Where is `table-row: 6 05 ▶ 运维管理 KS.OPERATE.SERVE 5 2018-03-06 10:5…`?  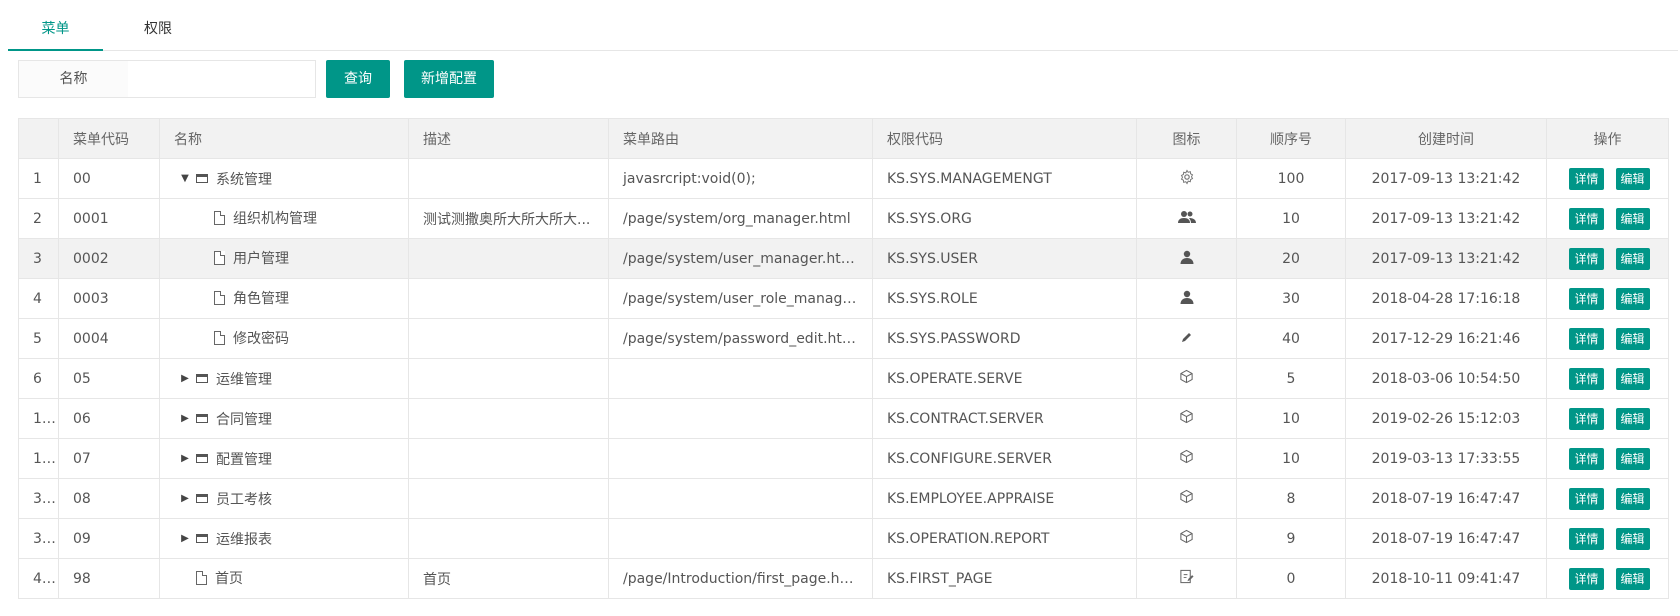
table-row: 6 05 ▶ 运维管理 KS.OPERATE.SERVE 5 2018-03-06 10:5… is located at coordinates (843, 378).